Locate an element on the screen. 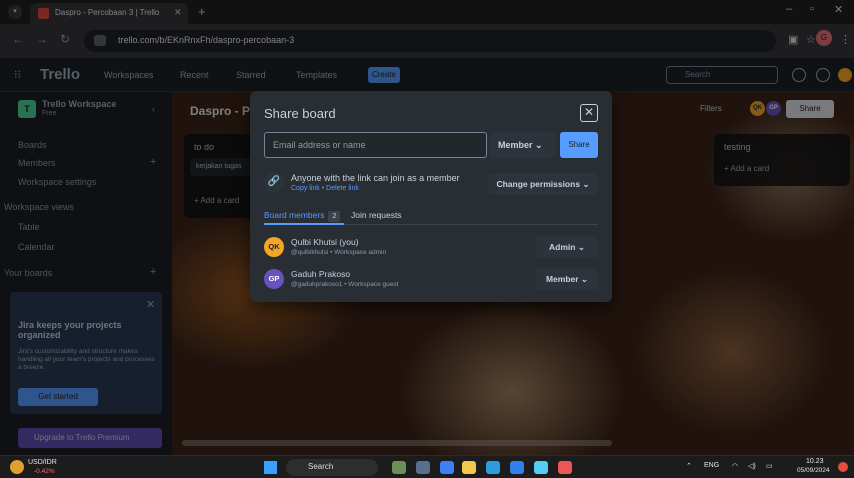  dialog-title: Share board is located at coordinates (300, 113).